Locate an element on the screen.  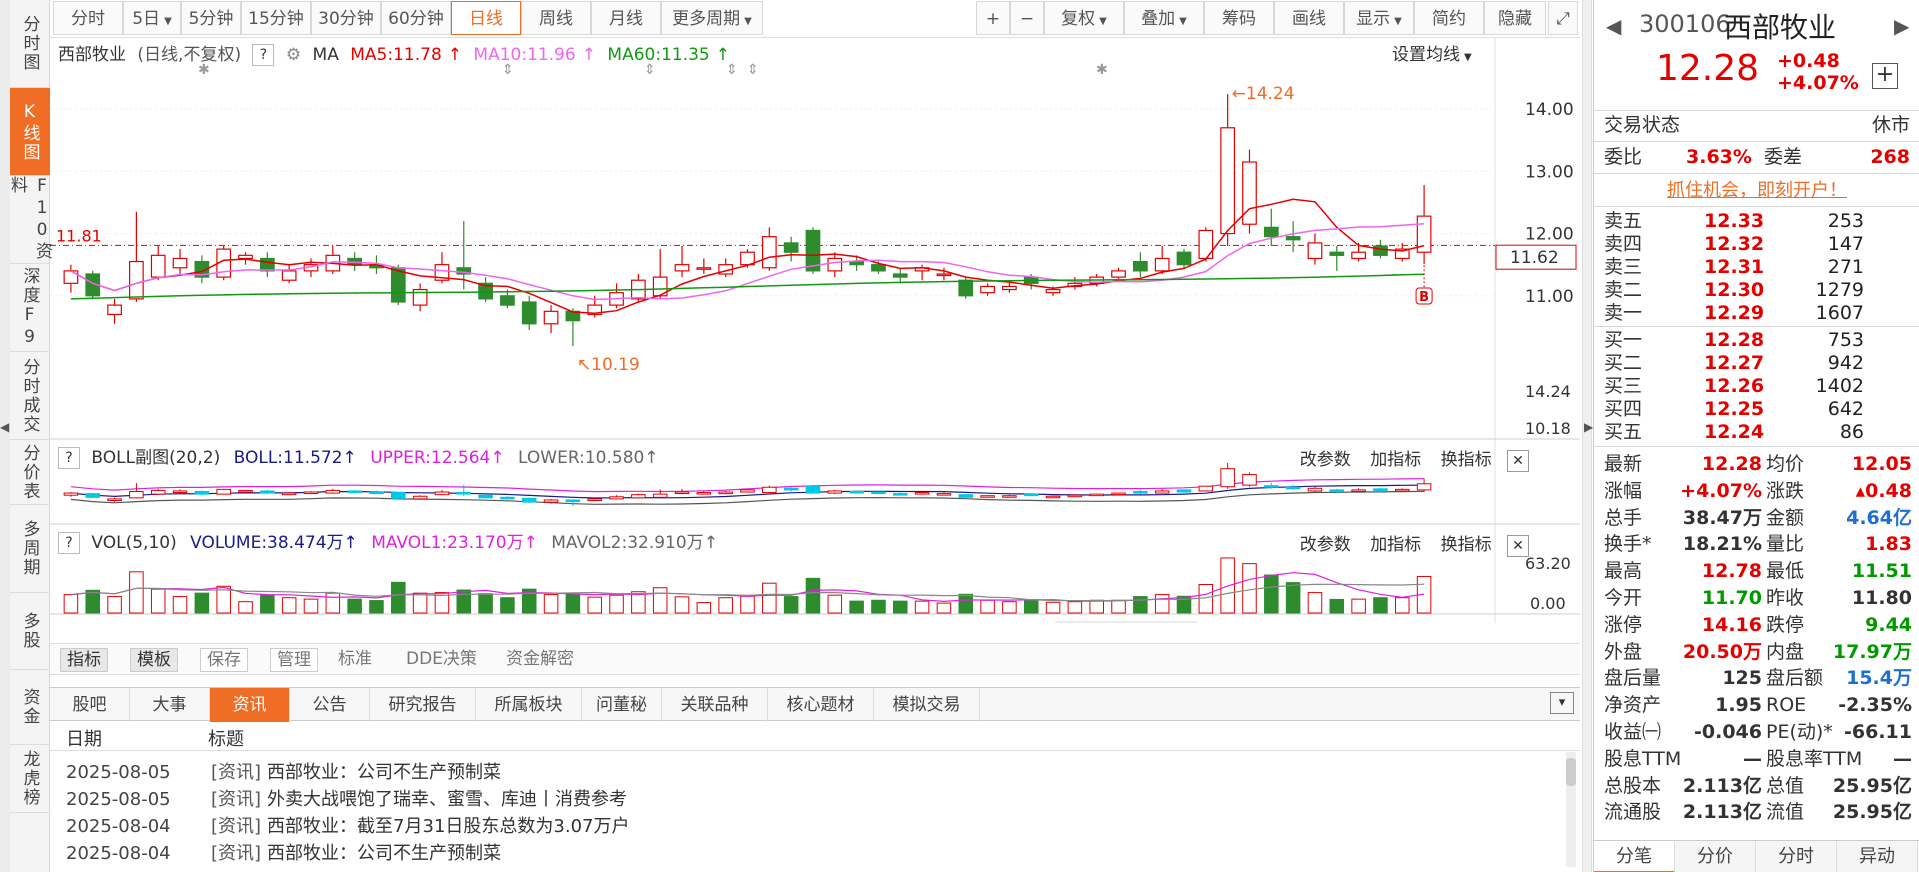
period-3: 15分钟 is located at coordinates (276, 18).